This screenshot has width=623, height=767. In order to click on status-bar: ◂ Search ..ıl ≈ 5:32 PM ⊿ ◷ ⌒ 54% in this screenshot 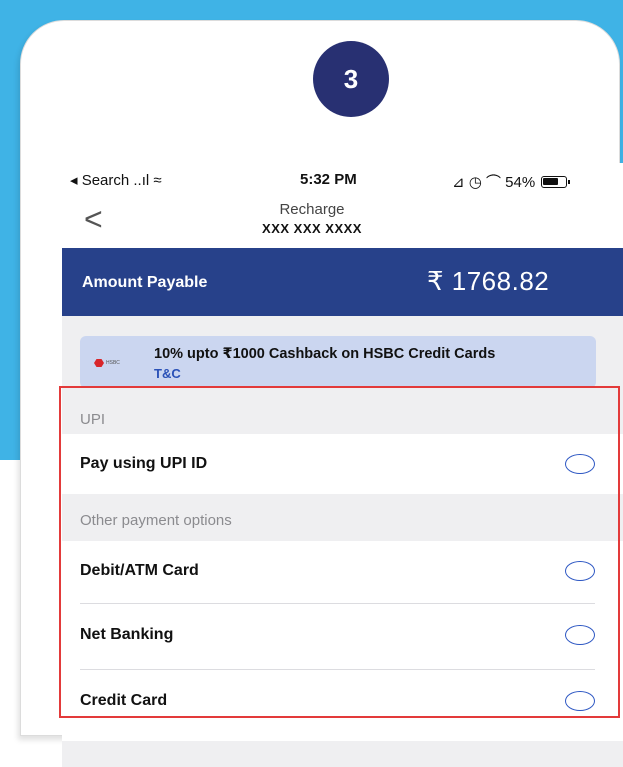, I will do `click(337, 179)`.